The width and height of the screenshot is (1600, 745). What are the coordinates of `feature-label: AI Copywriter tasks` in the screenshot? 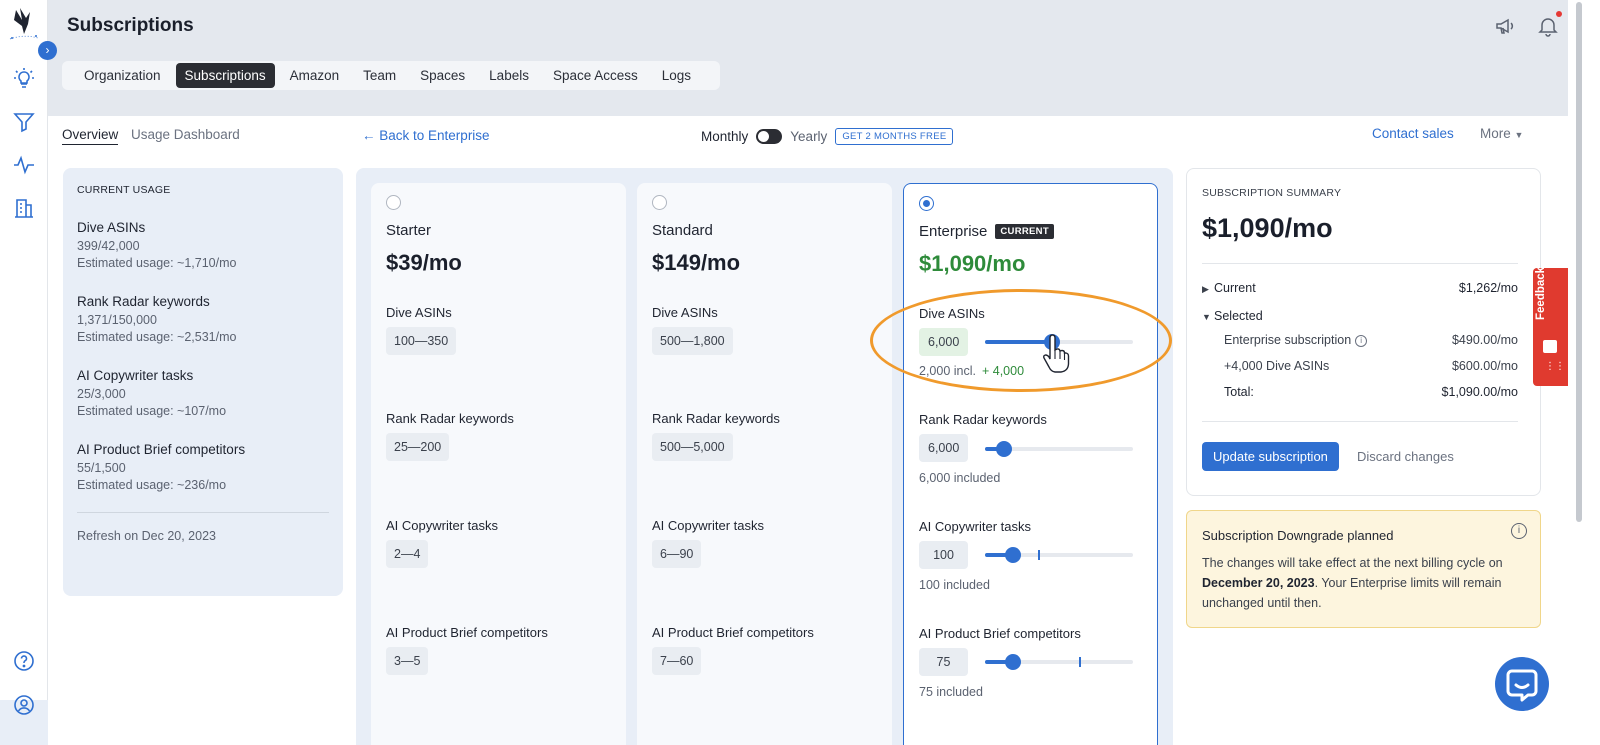 It's located at (975, 526).